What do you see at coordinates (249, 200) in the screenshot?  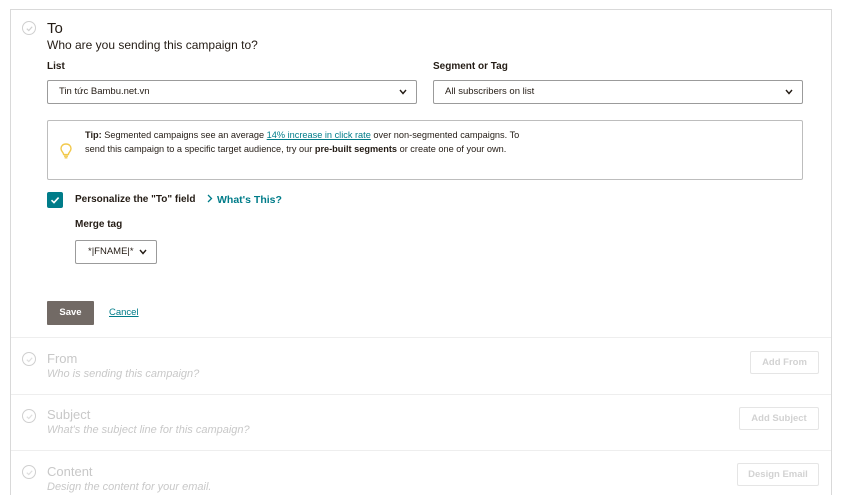 I see `whats-this-label: What's This?` at bounding box center [249, 200].